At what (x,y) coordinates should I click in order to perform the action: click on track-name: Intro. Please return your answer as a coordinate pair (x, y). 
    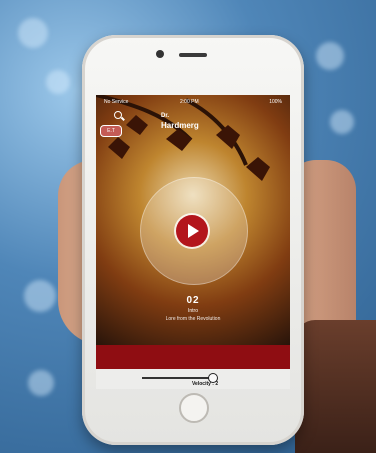
    Looking at the image, I should click on (192, 311).